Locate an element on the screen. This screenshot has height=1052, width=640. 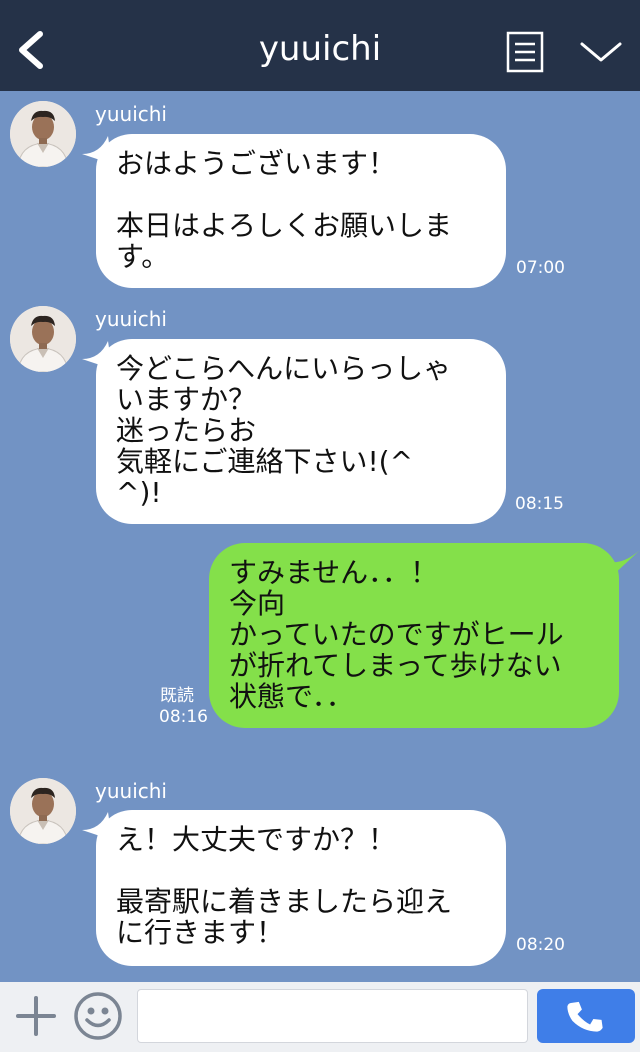
call-button is located at coordinates (586, 1016).